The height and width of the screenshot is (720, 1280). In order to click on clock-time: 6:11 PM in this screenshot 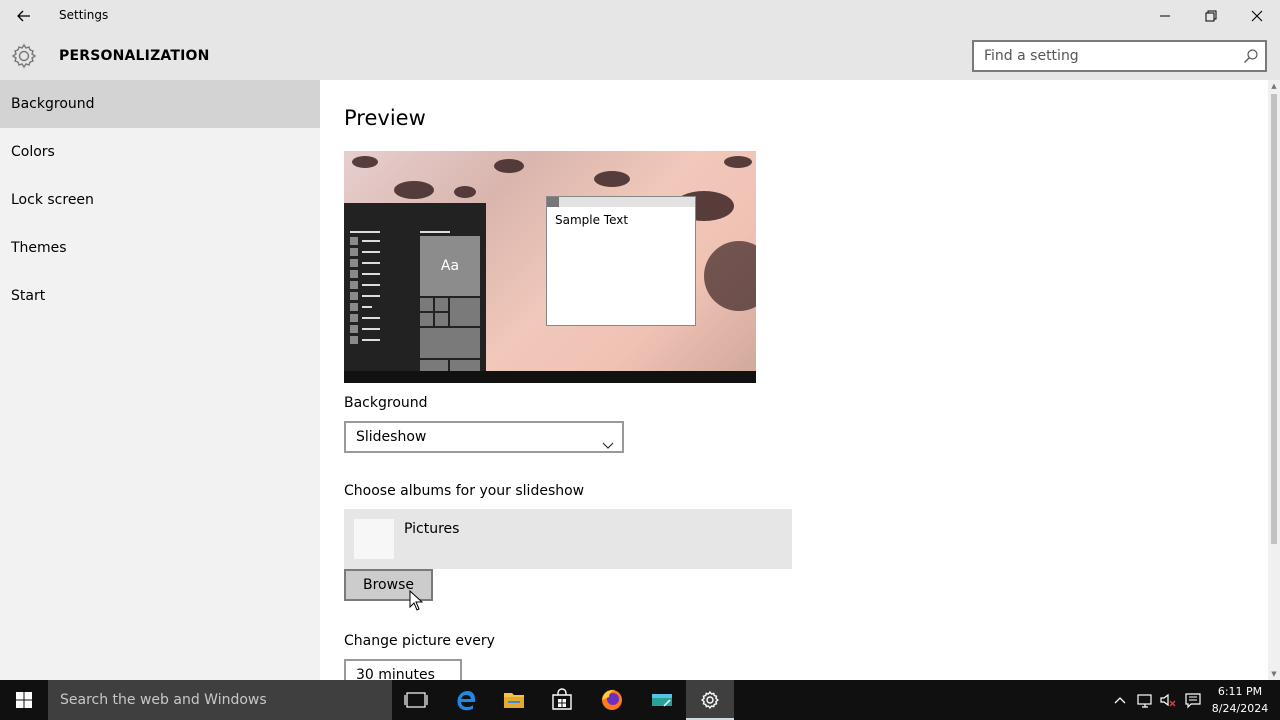, I will do `click(1240, 691)`.